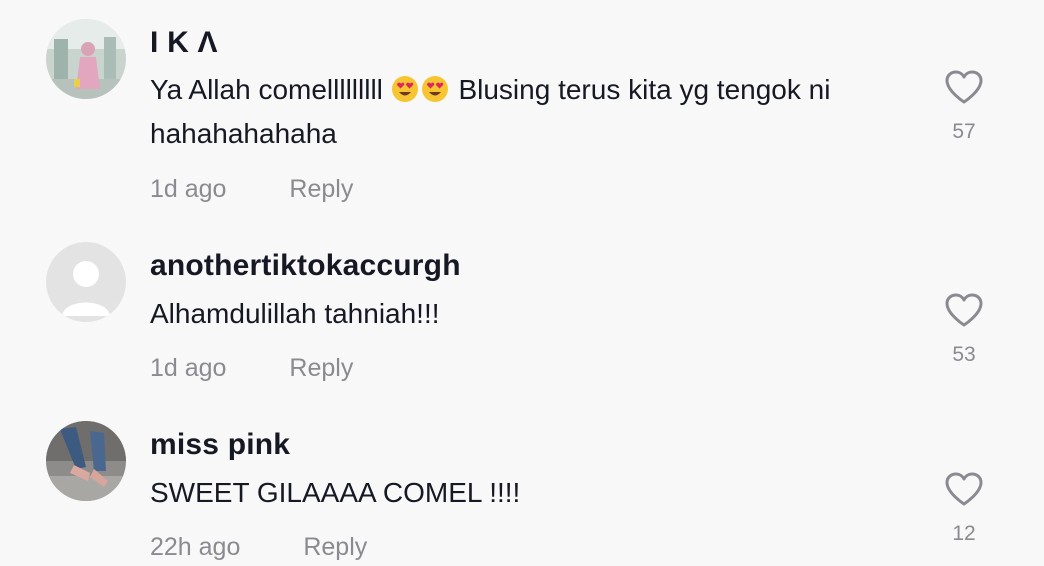  What do you see at coordinates (964, 354) in the screenshot?
I see `like-count: 53` at bounding box center [964, 354].